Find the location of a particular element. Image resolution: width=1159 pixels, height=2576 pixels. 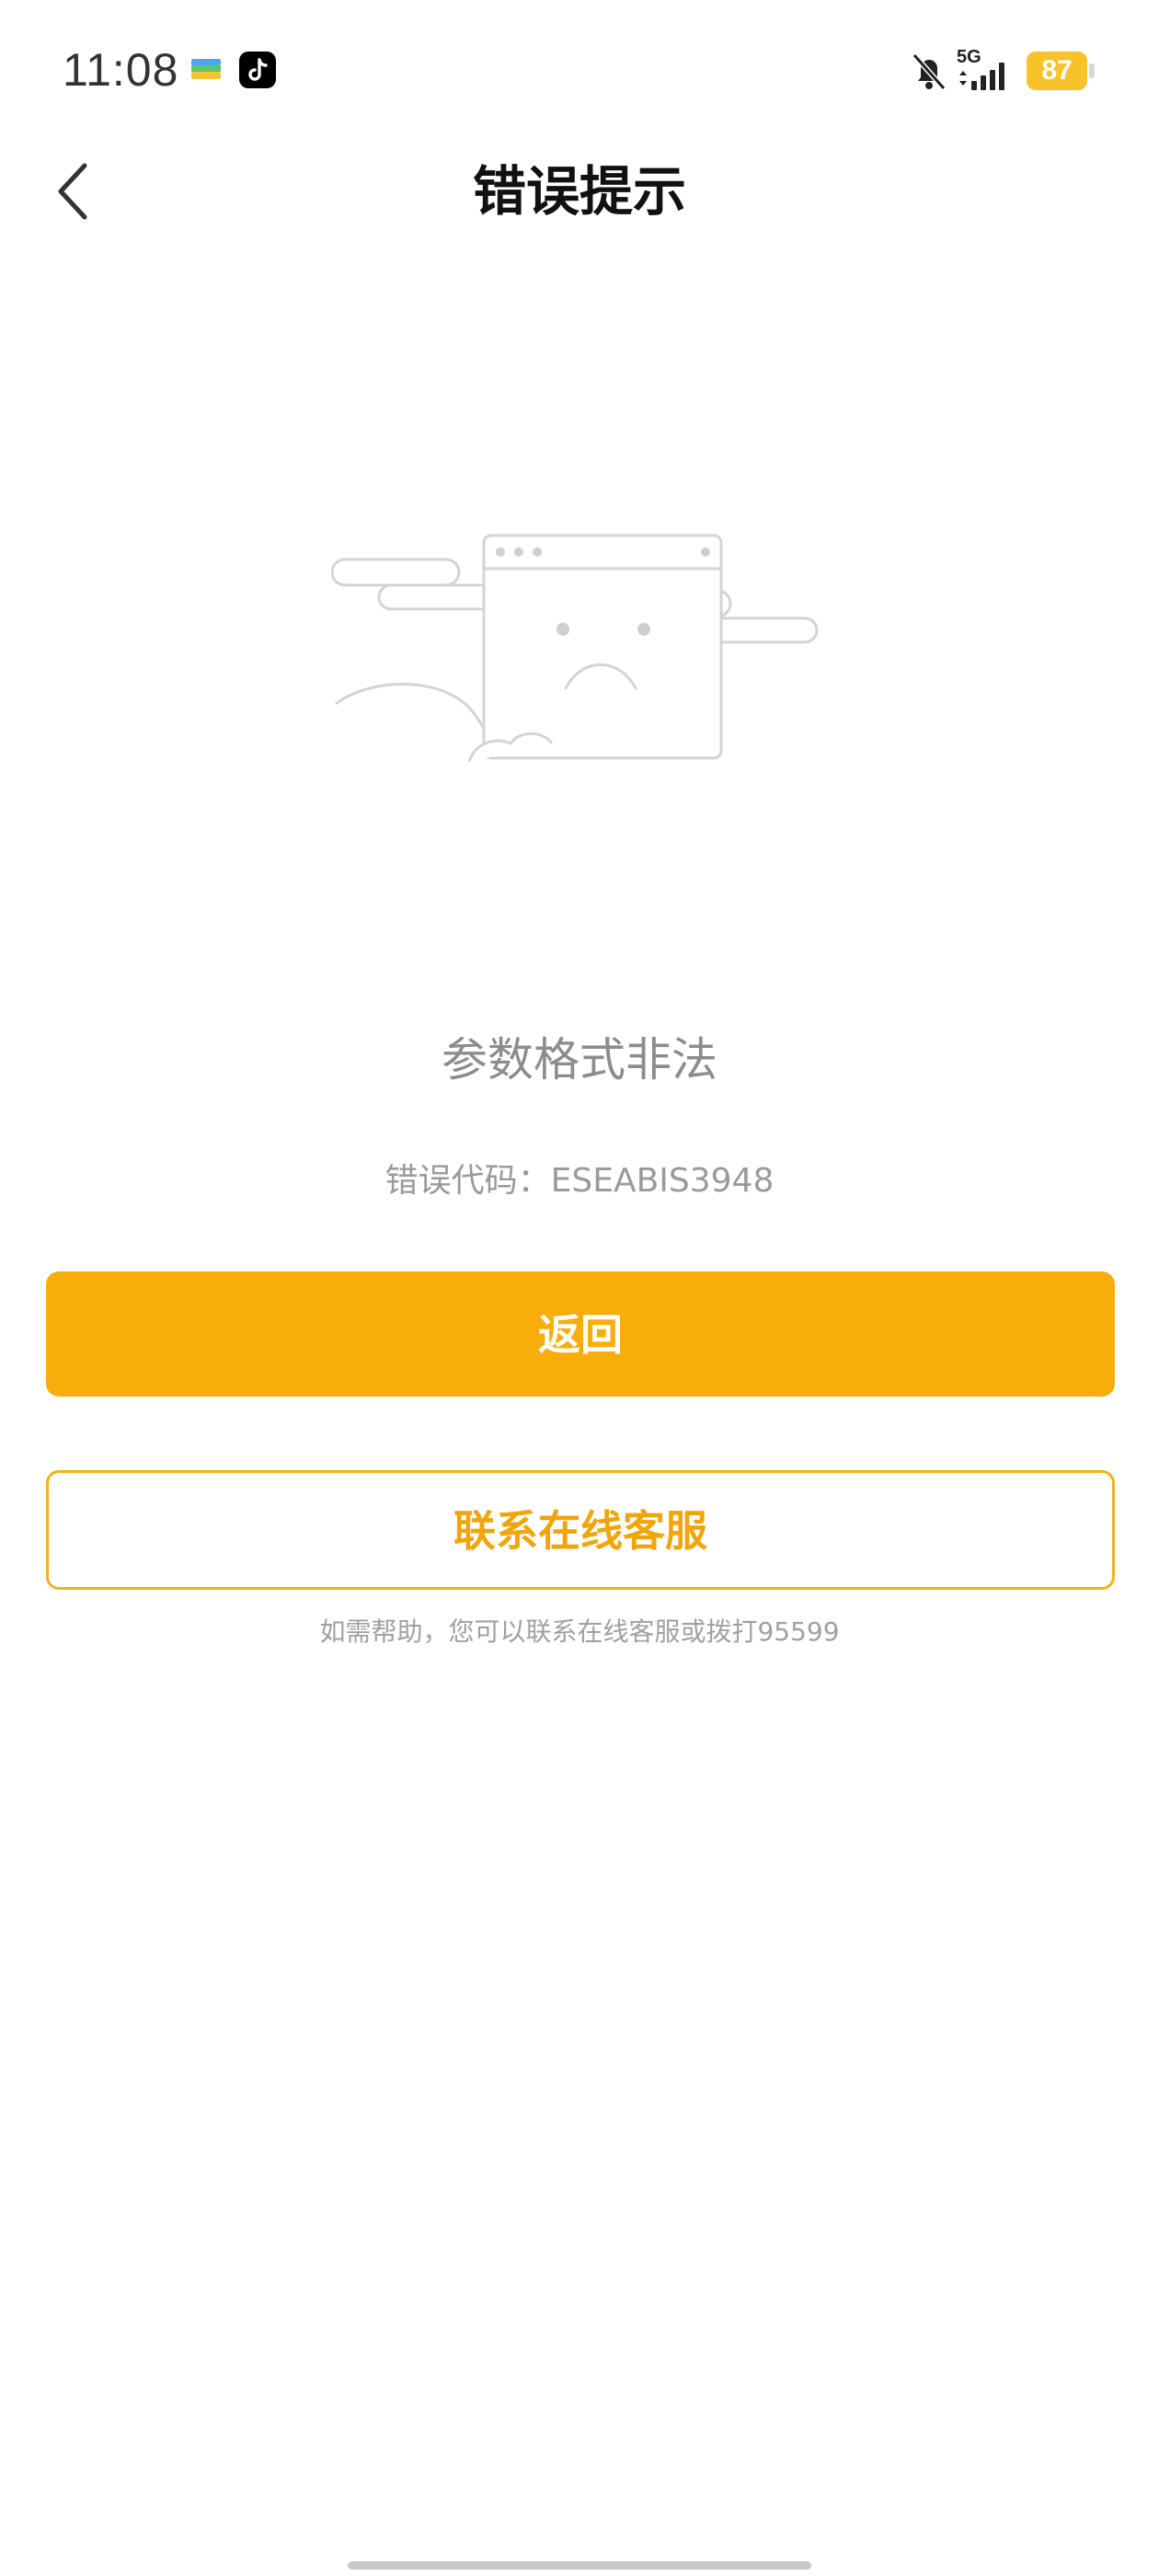

nav-bar: 错误提示 is located at coordinates (579, 191).